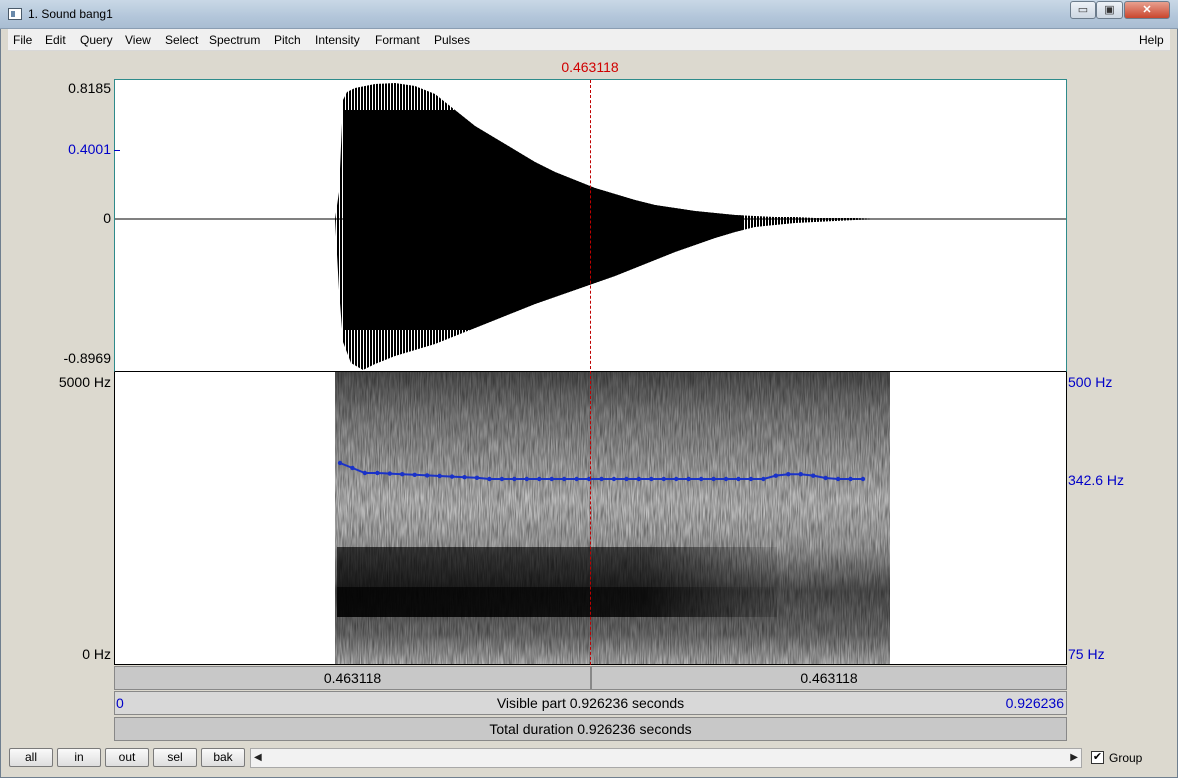 This screenshot has height=778, width=1178. I want to click on visible-part-bar: Visible part 0.926236 seconds, so click(590, 703).